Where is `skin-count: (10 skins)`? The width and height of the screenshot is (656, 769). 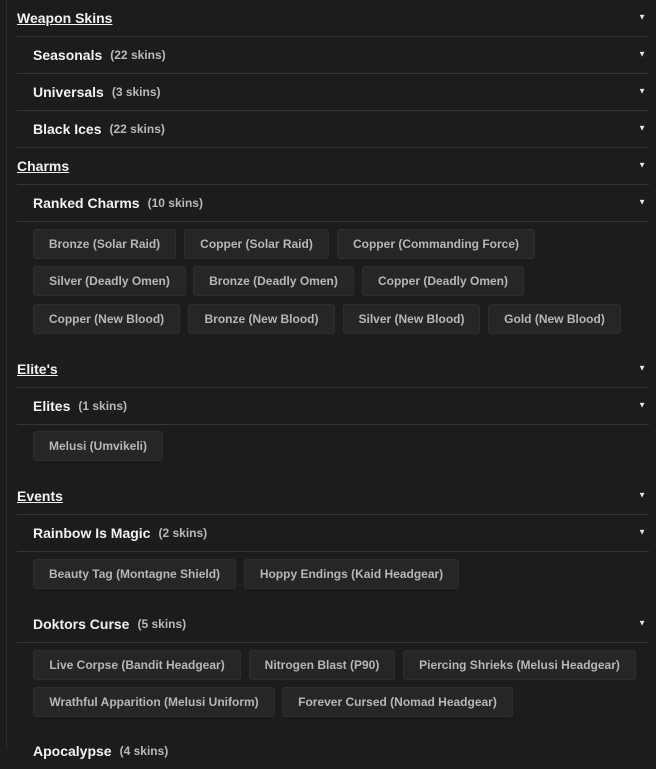 skin-count: (10 skins) is located at coordinates (175, 203).